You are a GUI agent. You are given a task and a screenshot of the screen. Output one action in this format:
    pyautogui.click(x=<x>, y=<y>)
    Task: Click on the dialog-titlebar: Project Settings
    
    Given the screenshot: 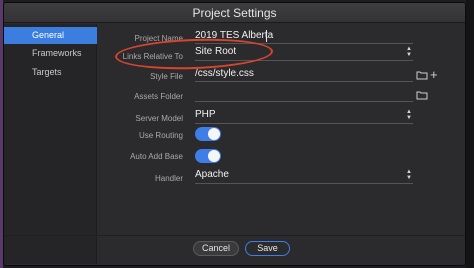 What is the action you would take?
    pyautogui.click(x=234, y=13)
    